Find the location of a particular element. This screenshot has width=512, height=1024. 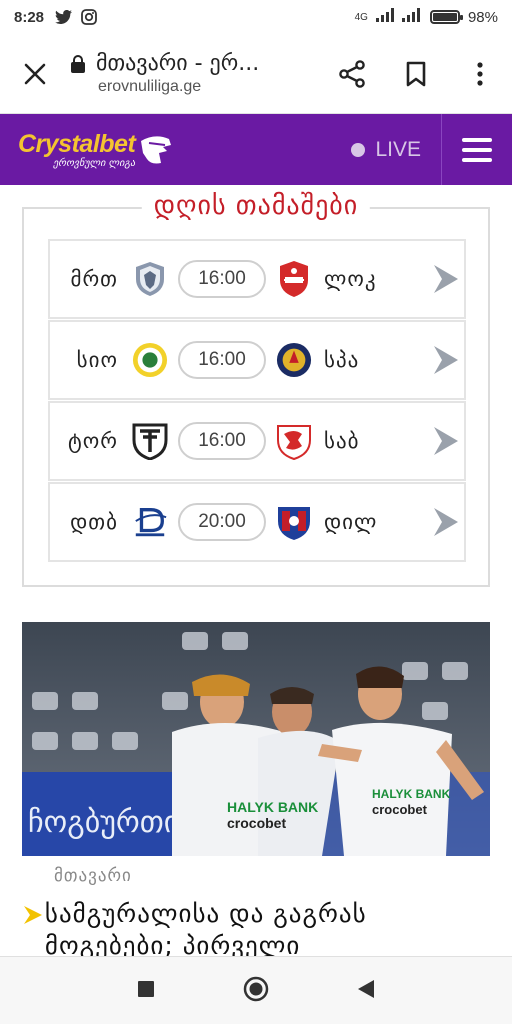

sponsor-logo-2b: HALYK BANK is located at coordinates (411, 794).